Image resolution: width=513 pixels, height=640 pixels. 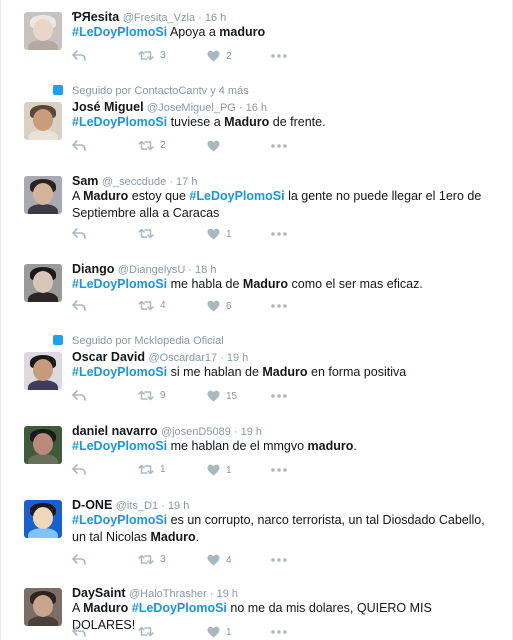 What do you see at coordinates (159, 18) in the screenshot?
I see `handle: @Fresita_Vzla` at bounding box center [159, 18].